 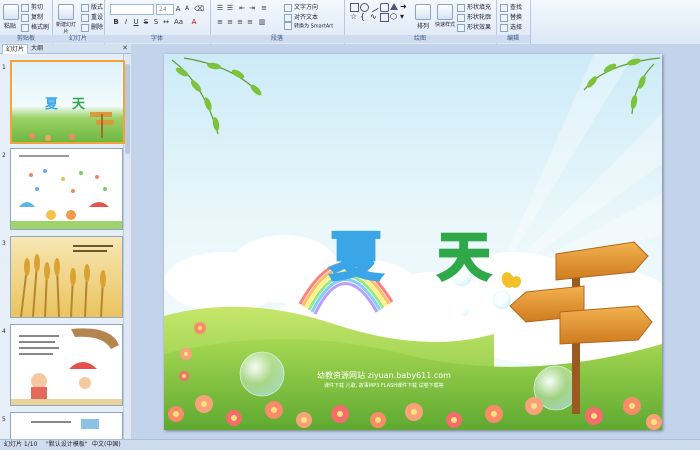 I want to click on new-slide-label: 新建幻灯片, so click(x=65, y=28).